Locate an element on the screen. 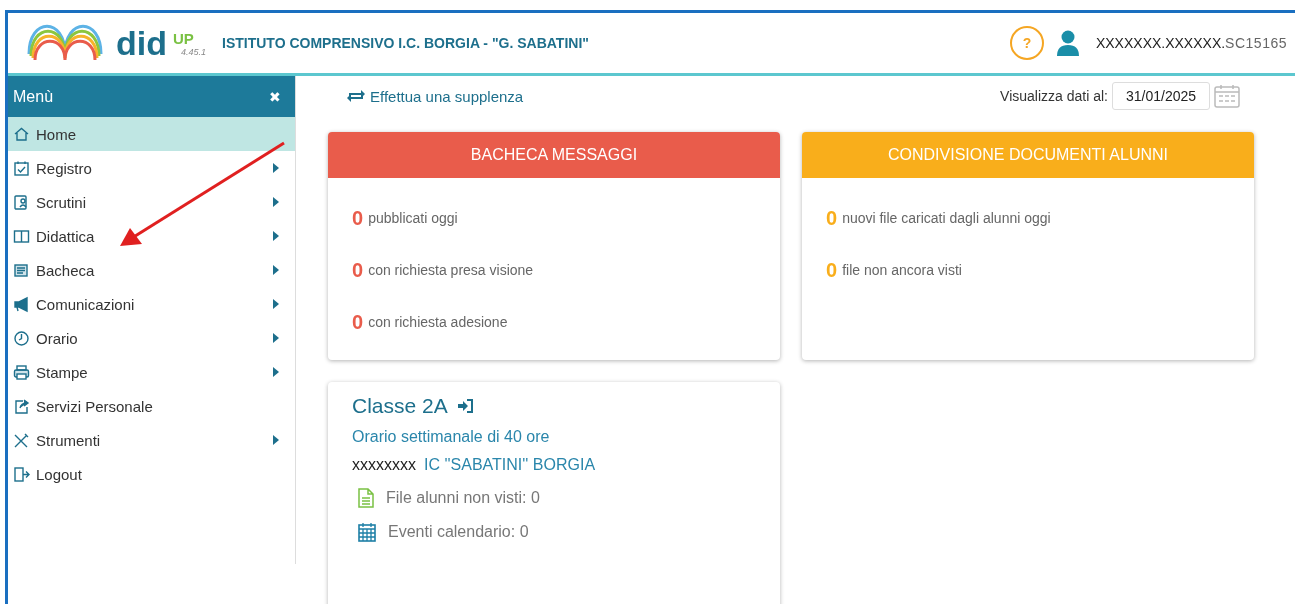 The image size is (1295, 606). notes-icon is located at coordinates (21, 270).